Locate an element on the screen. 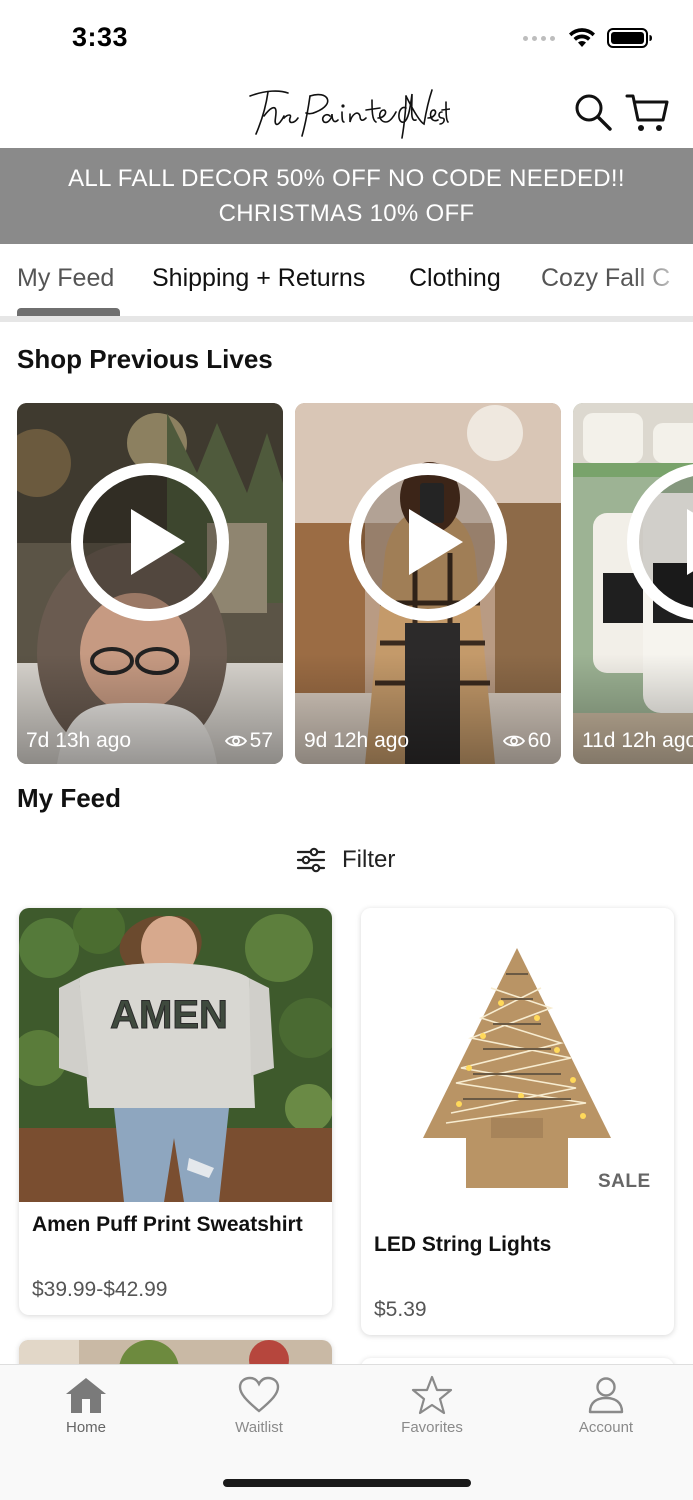 This screenshot has width=693, height=1500. nav-label: Account is located at coordinates (606, 1427).